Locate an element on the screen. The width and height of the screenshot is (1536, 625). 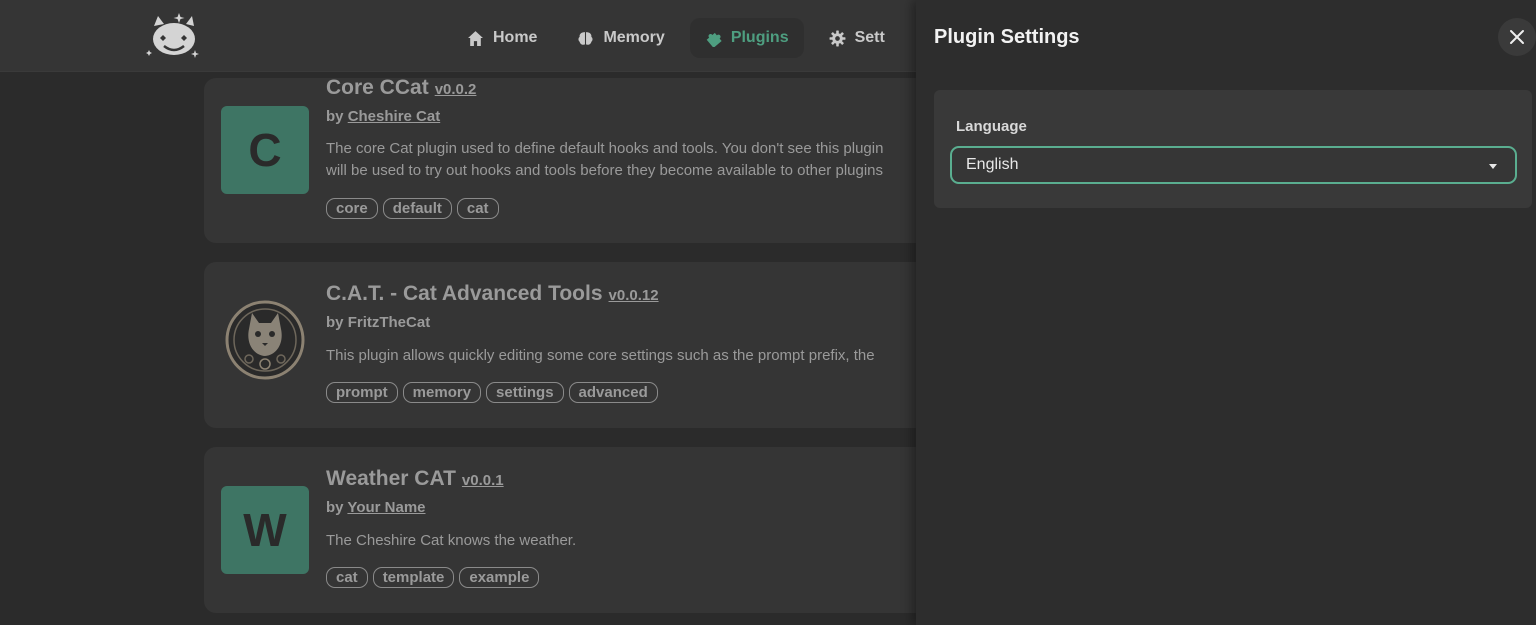
plugin-thumbnail: C is located at coordinates (265, 150).